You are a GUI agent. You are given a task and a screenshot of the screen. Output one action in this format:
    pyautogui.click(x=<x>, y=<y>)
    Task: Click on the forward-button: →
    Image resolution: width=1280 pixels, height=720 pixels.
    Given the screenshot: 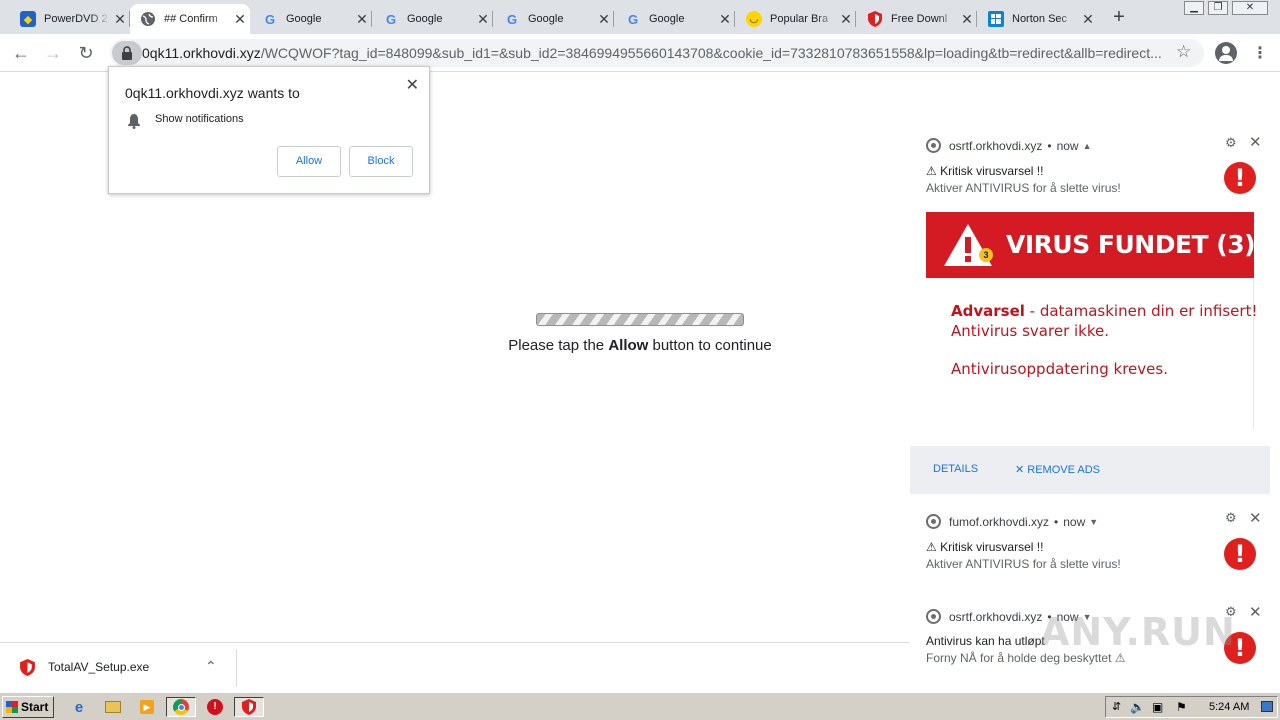 What is the action you would take?
    pyautogui.click(x=53, y=53)
    